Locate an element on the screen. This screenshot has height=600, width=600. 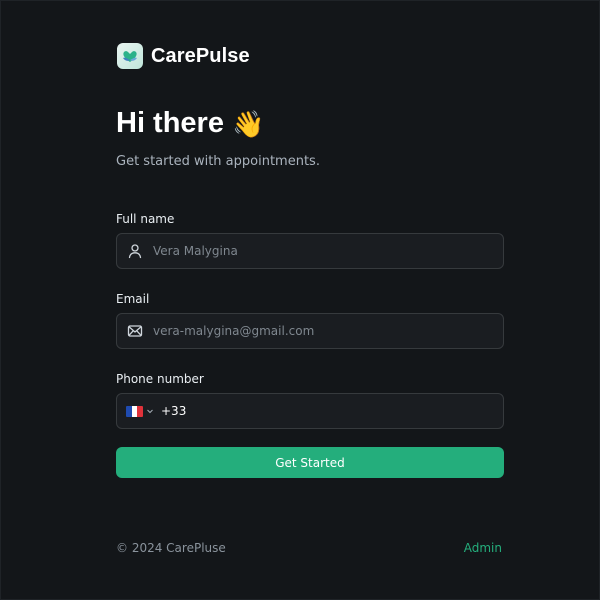
france-flag-icon is located at coordinates (134, 411).